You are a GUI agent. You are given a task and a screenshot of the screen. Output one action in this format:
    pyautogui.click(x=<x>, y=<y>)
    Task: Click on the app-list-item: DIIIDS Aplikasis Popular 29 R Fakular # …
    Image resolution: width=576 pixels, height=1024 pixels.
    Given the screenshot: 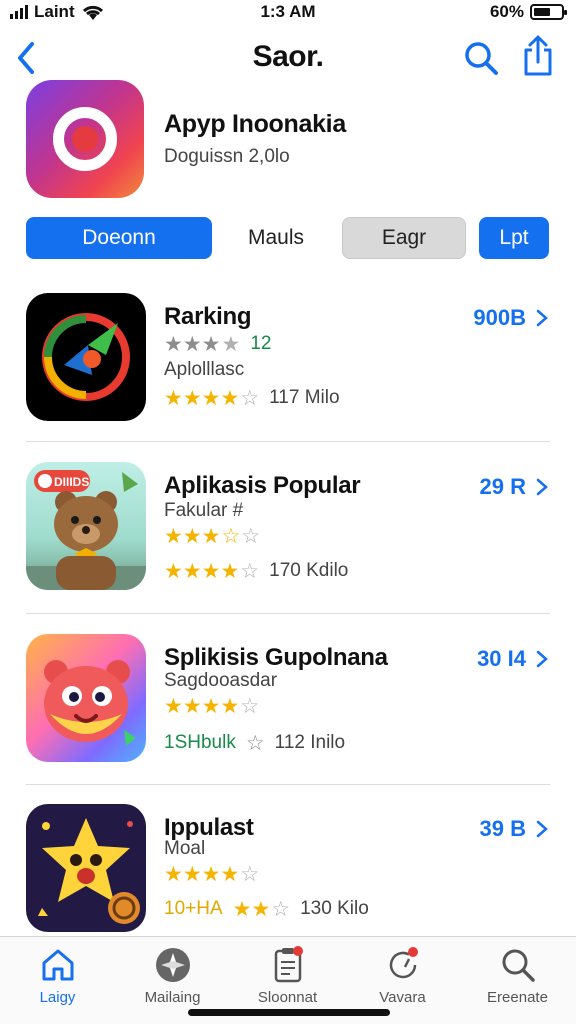 What is the action you would take?
    pyautogui.click(x=288, y=537)
    